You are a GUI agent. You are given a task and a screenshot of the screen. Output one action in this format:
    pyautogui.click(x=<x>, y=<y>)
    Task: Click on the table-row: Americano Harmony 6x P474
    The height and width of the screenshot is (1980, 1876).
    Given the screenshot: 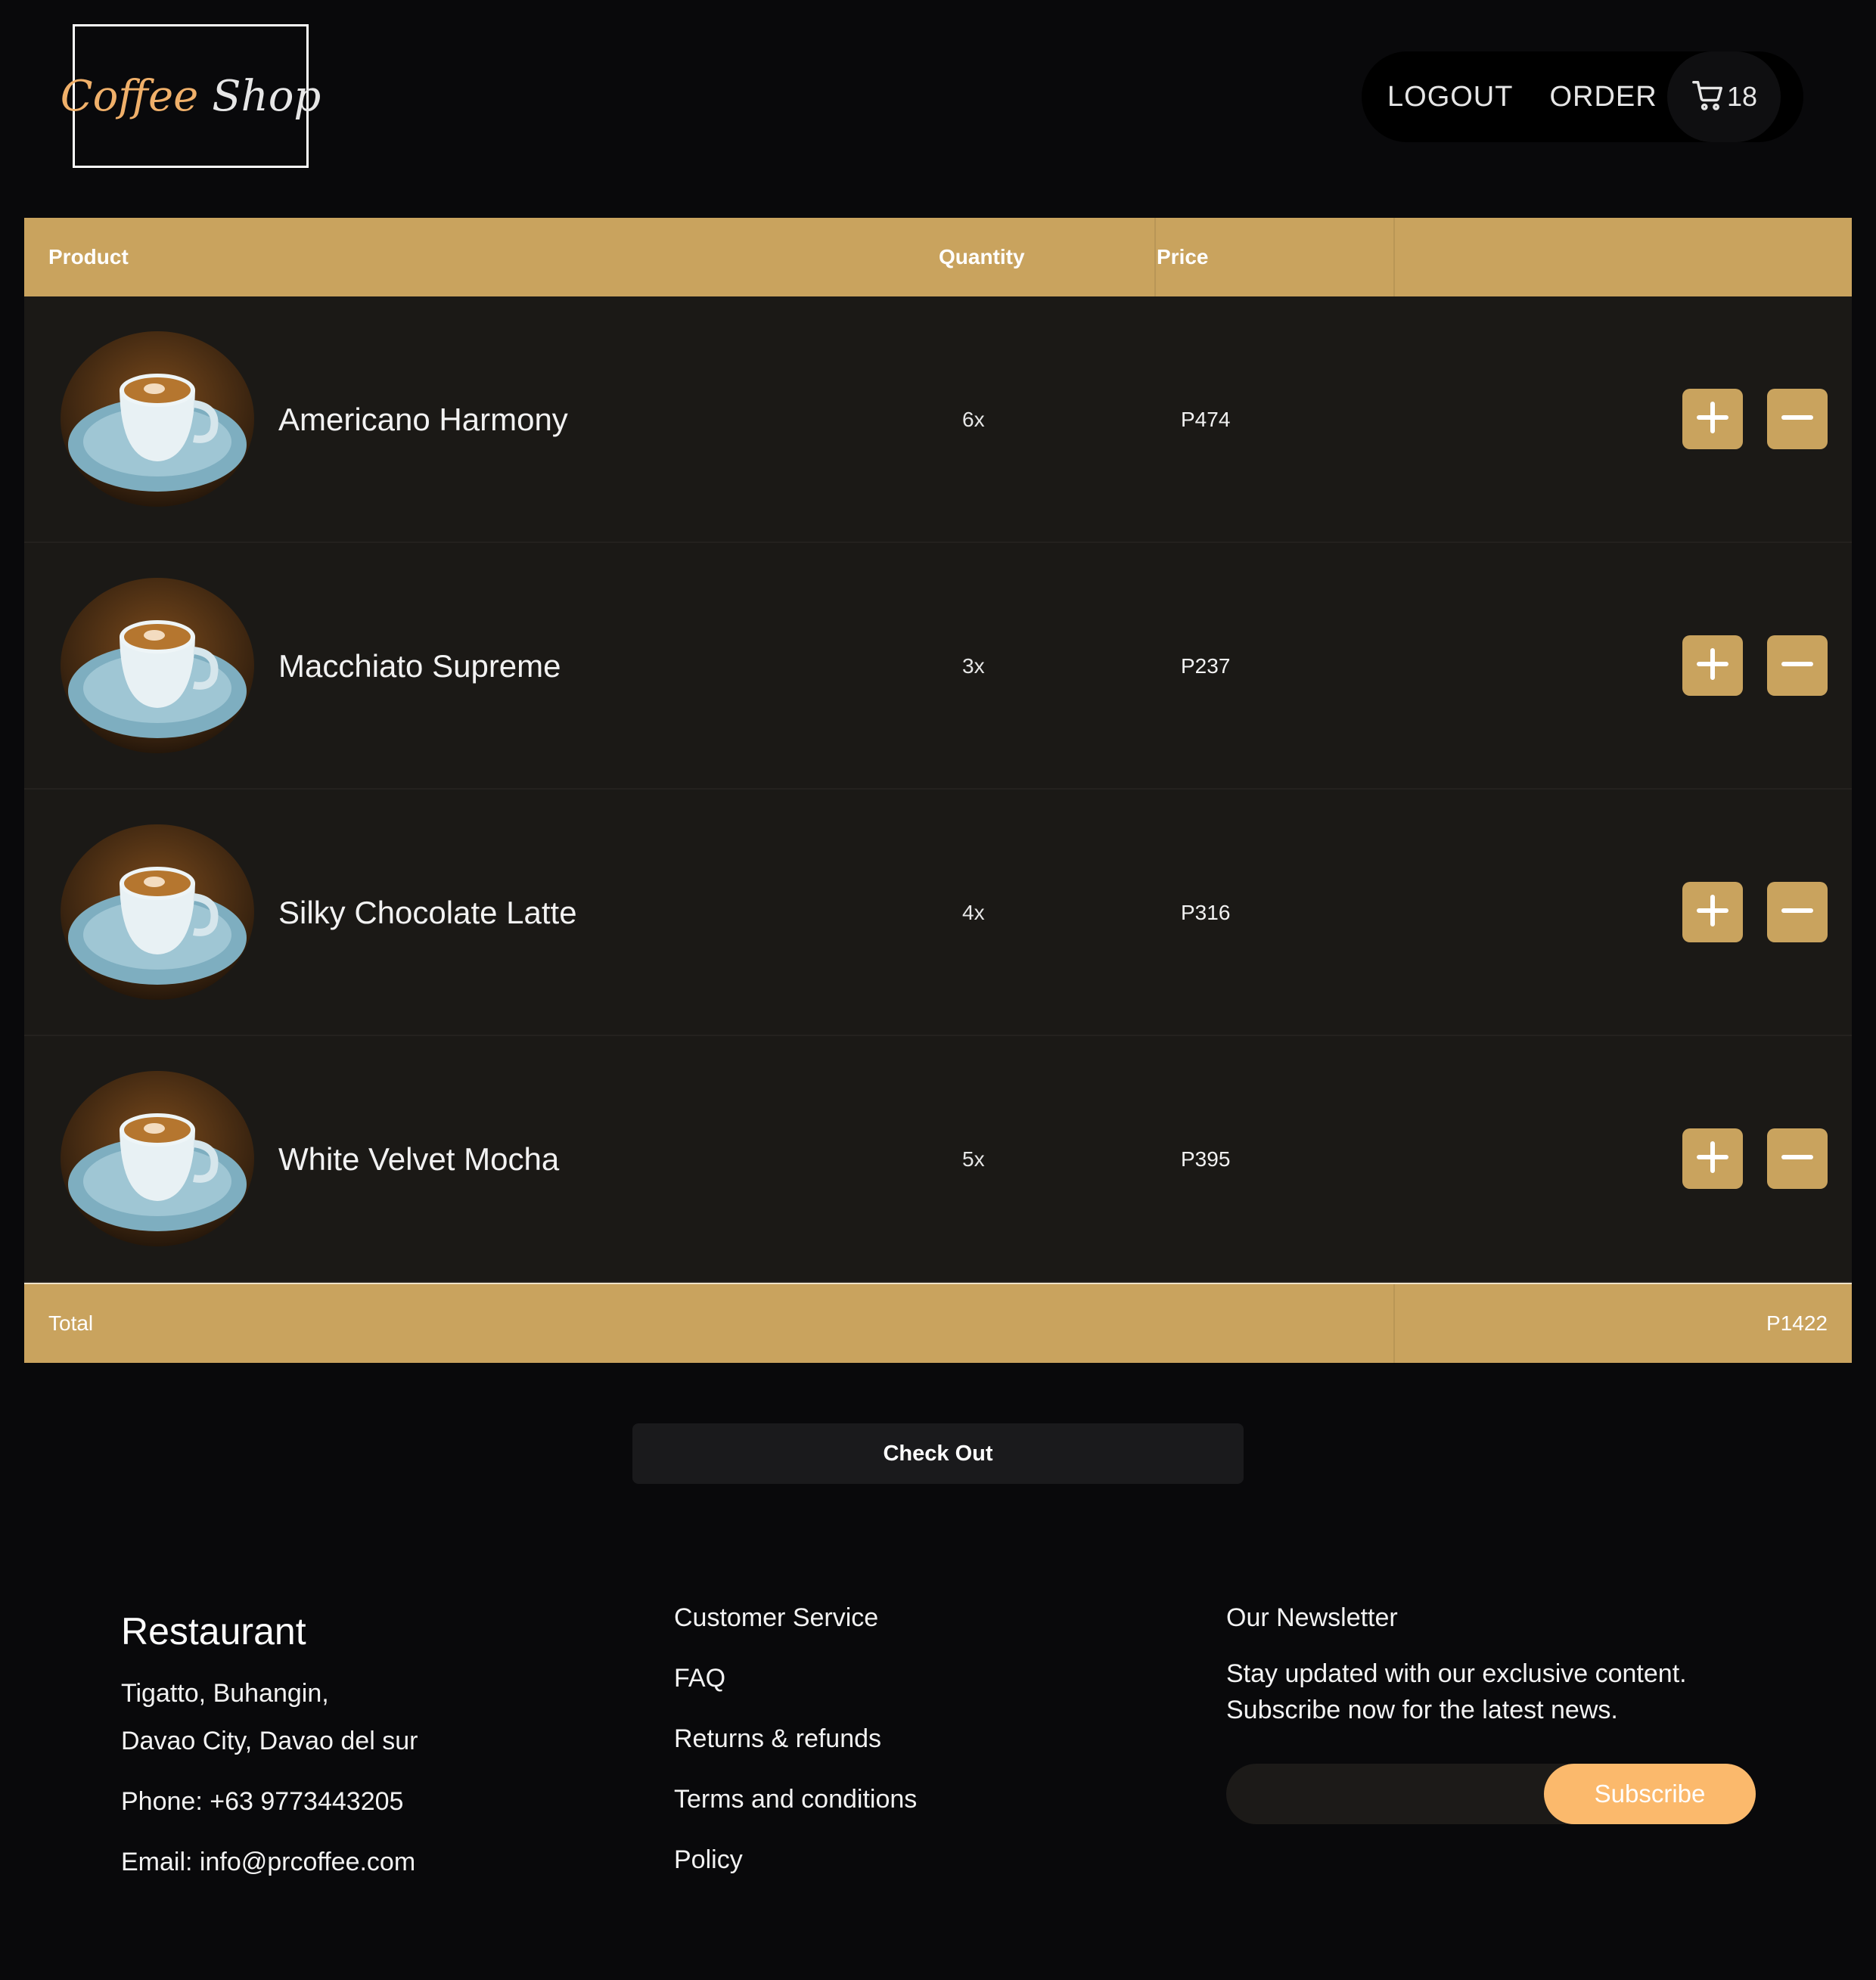 What is the action you would take?
    pyautogui.click(x=938, y=419)
    